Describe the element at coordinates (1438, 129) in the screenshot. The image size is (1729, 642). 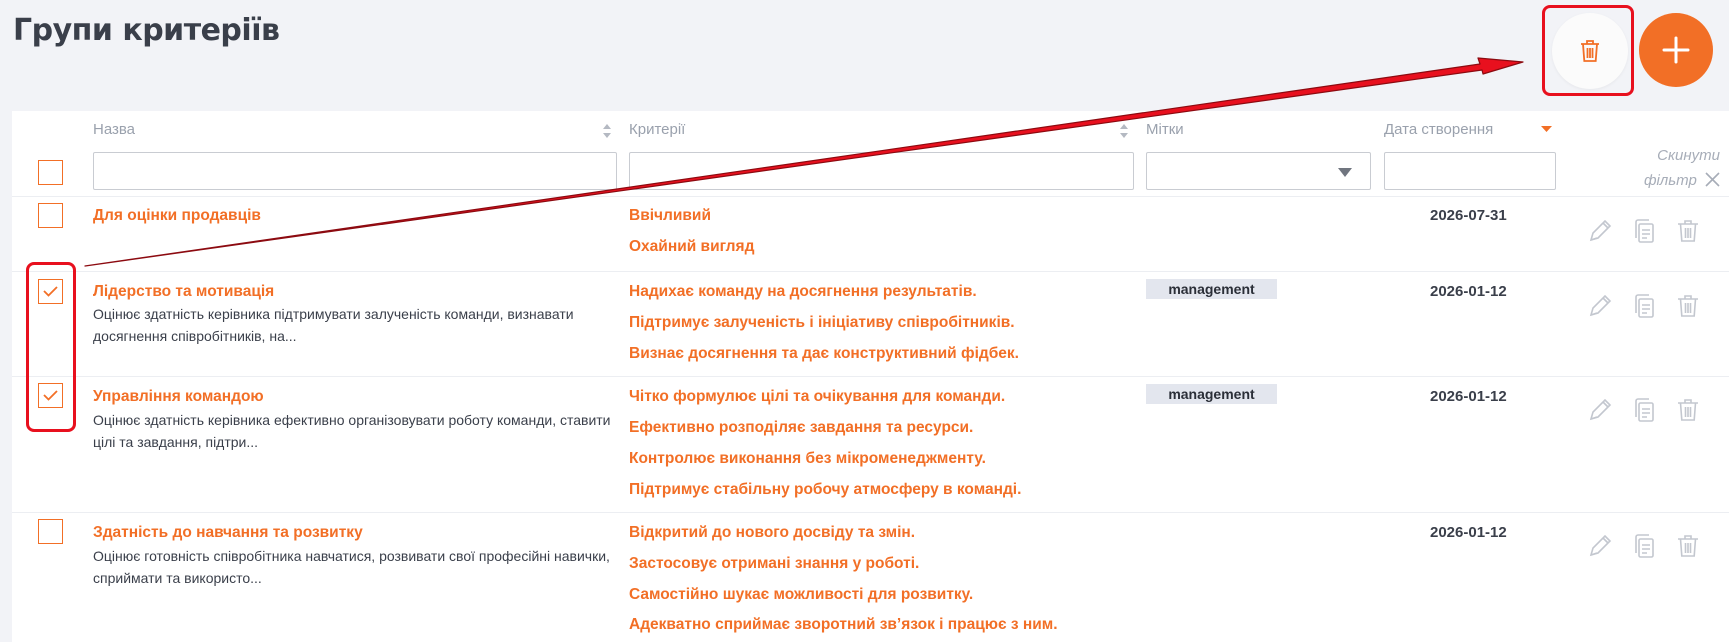
I see `column-header-created: Дата створення` at that location.